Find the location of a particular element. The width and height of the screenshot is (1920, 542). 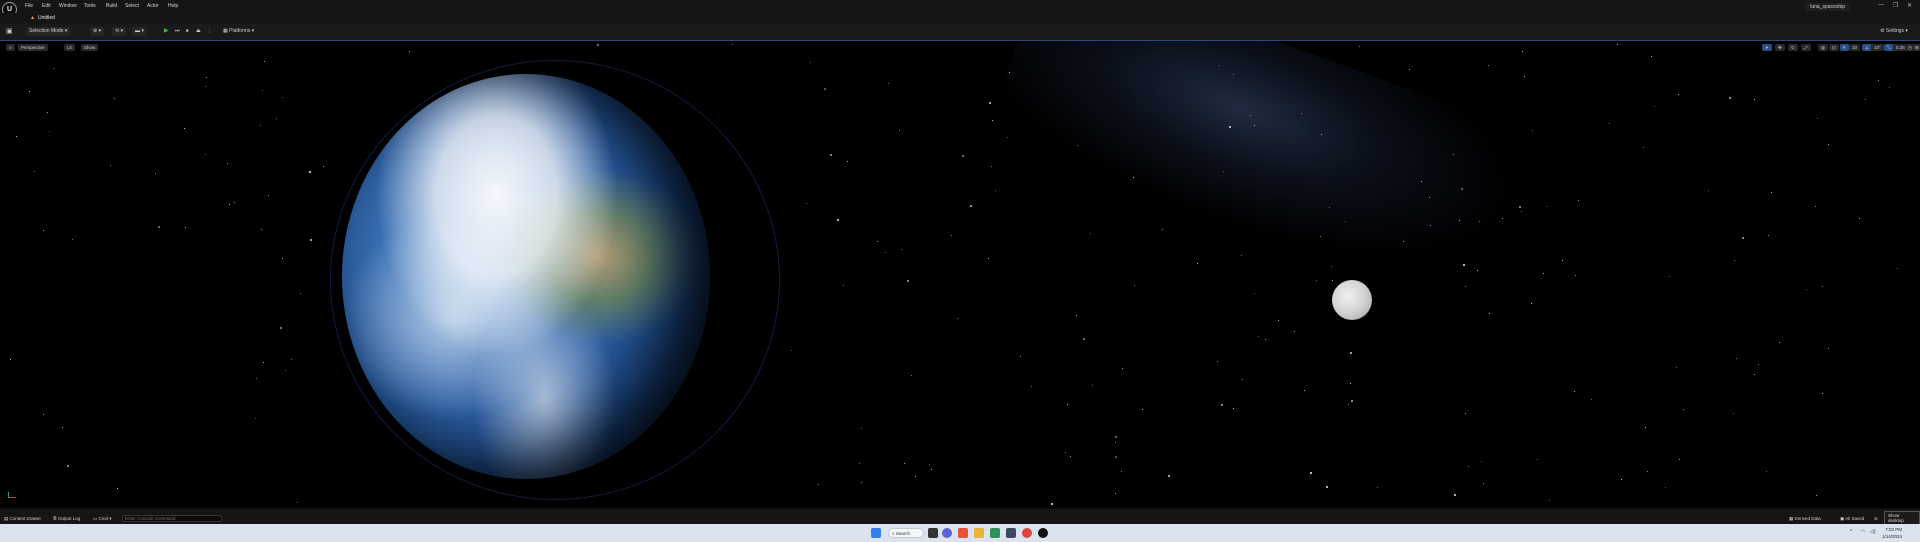

rotation-snap-value: 10° is located at coordinates (1877, 47).